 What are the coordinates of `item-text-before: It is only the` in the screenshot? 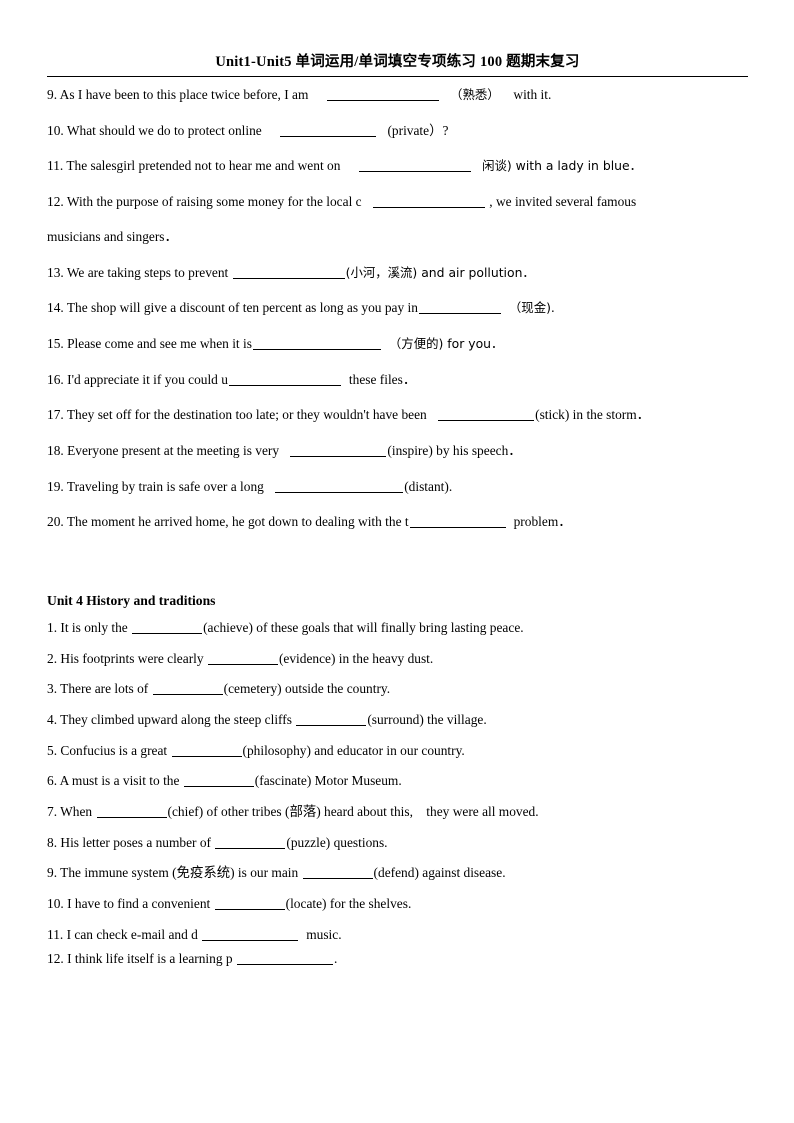 It's located at (94, 628).